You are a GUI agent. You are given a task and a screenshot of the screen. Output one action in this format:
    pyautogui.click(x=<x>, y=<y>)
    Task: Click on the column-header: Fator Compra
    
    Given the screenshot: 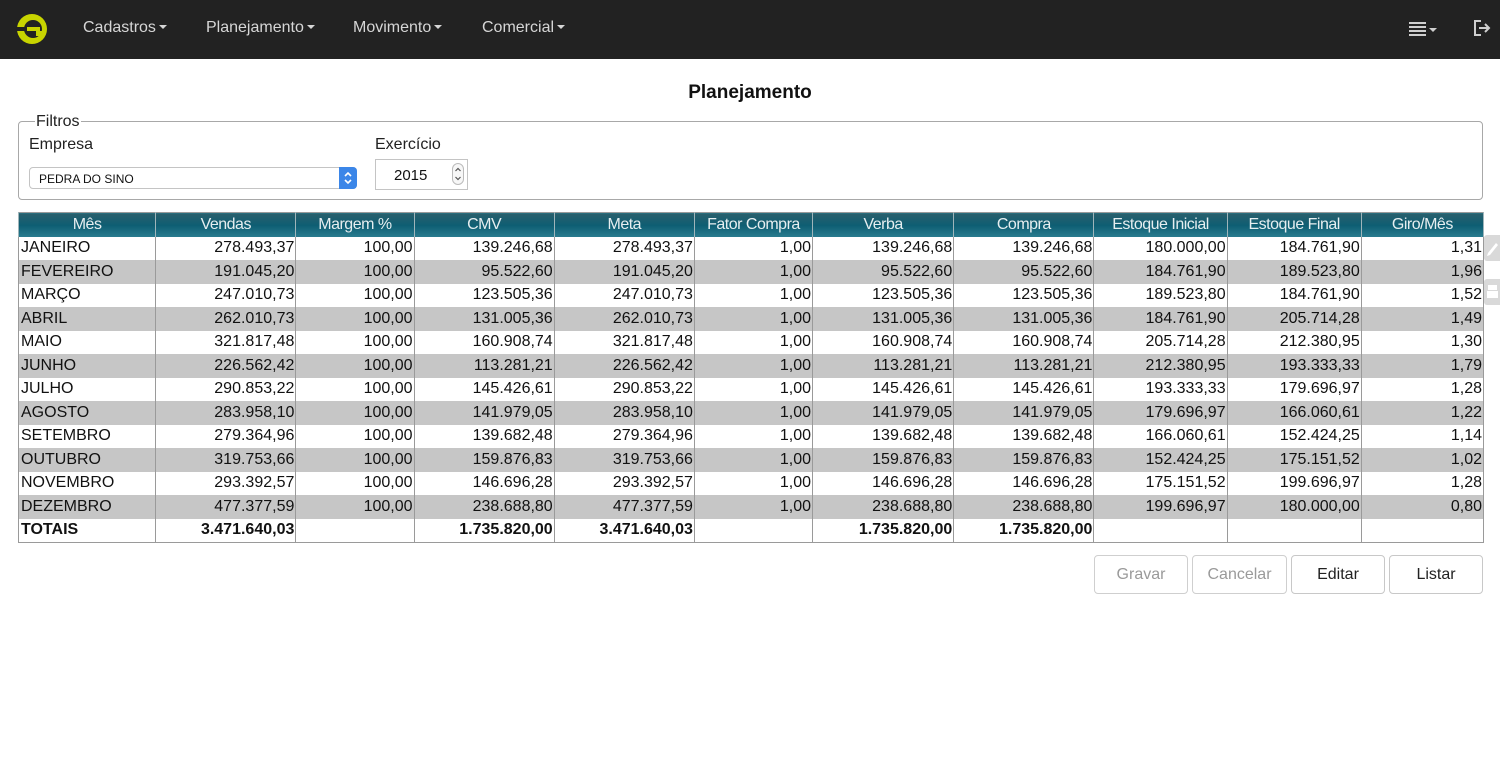 What is the action you would take?
    pyautogui.click(x=753, y=224)
    